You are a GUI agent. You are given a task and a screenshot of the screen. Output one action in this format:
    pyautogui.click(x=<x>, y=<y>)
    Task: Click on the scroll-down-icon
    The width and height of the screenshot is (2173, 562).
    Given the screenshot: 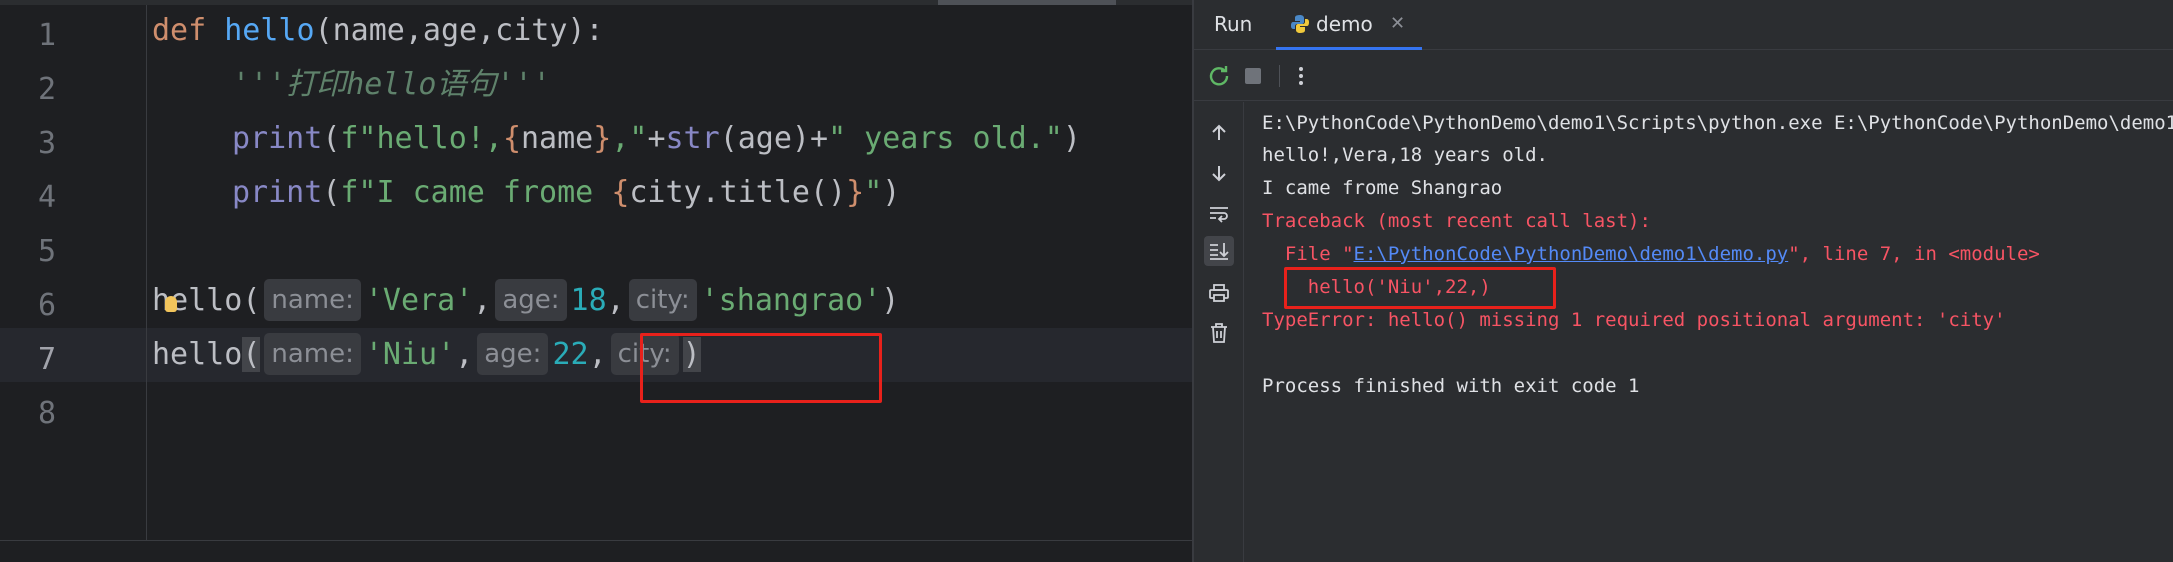 What is the action you would take?
    pyautogui.click(x=1219, y=173)
    